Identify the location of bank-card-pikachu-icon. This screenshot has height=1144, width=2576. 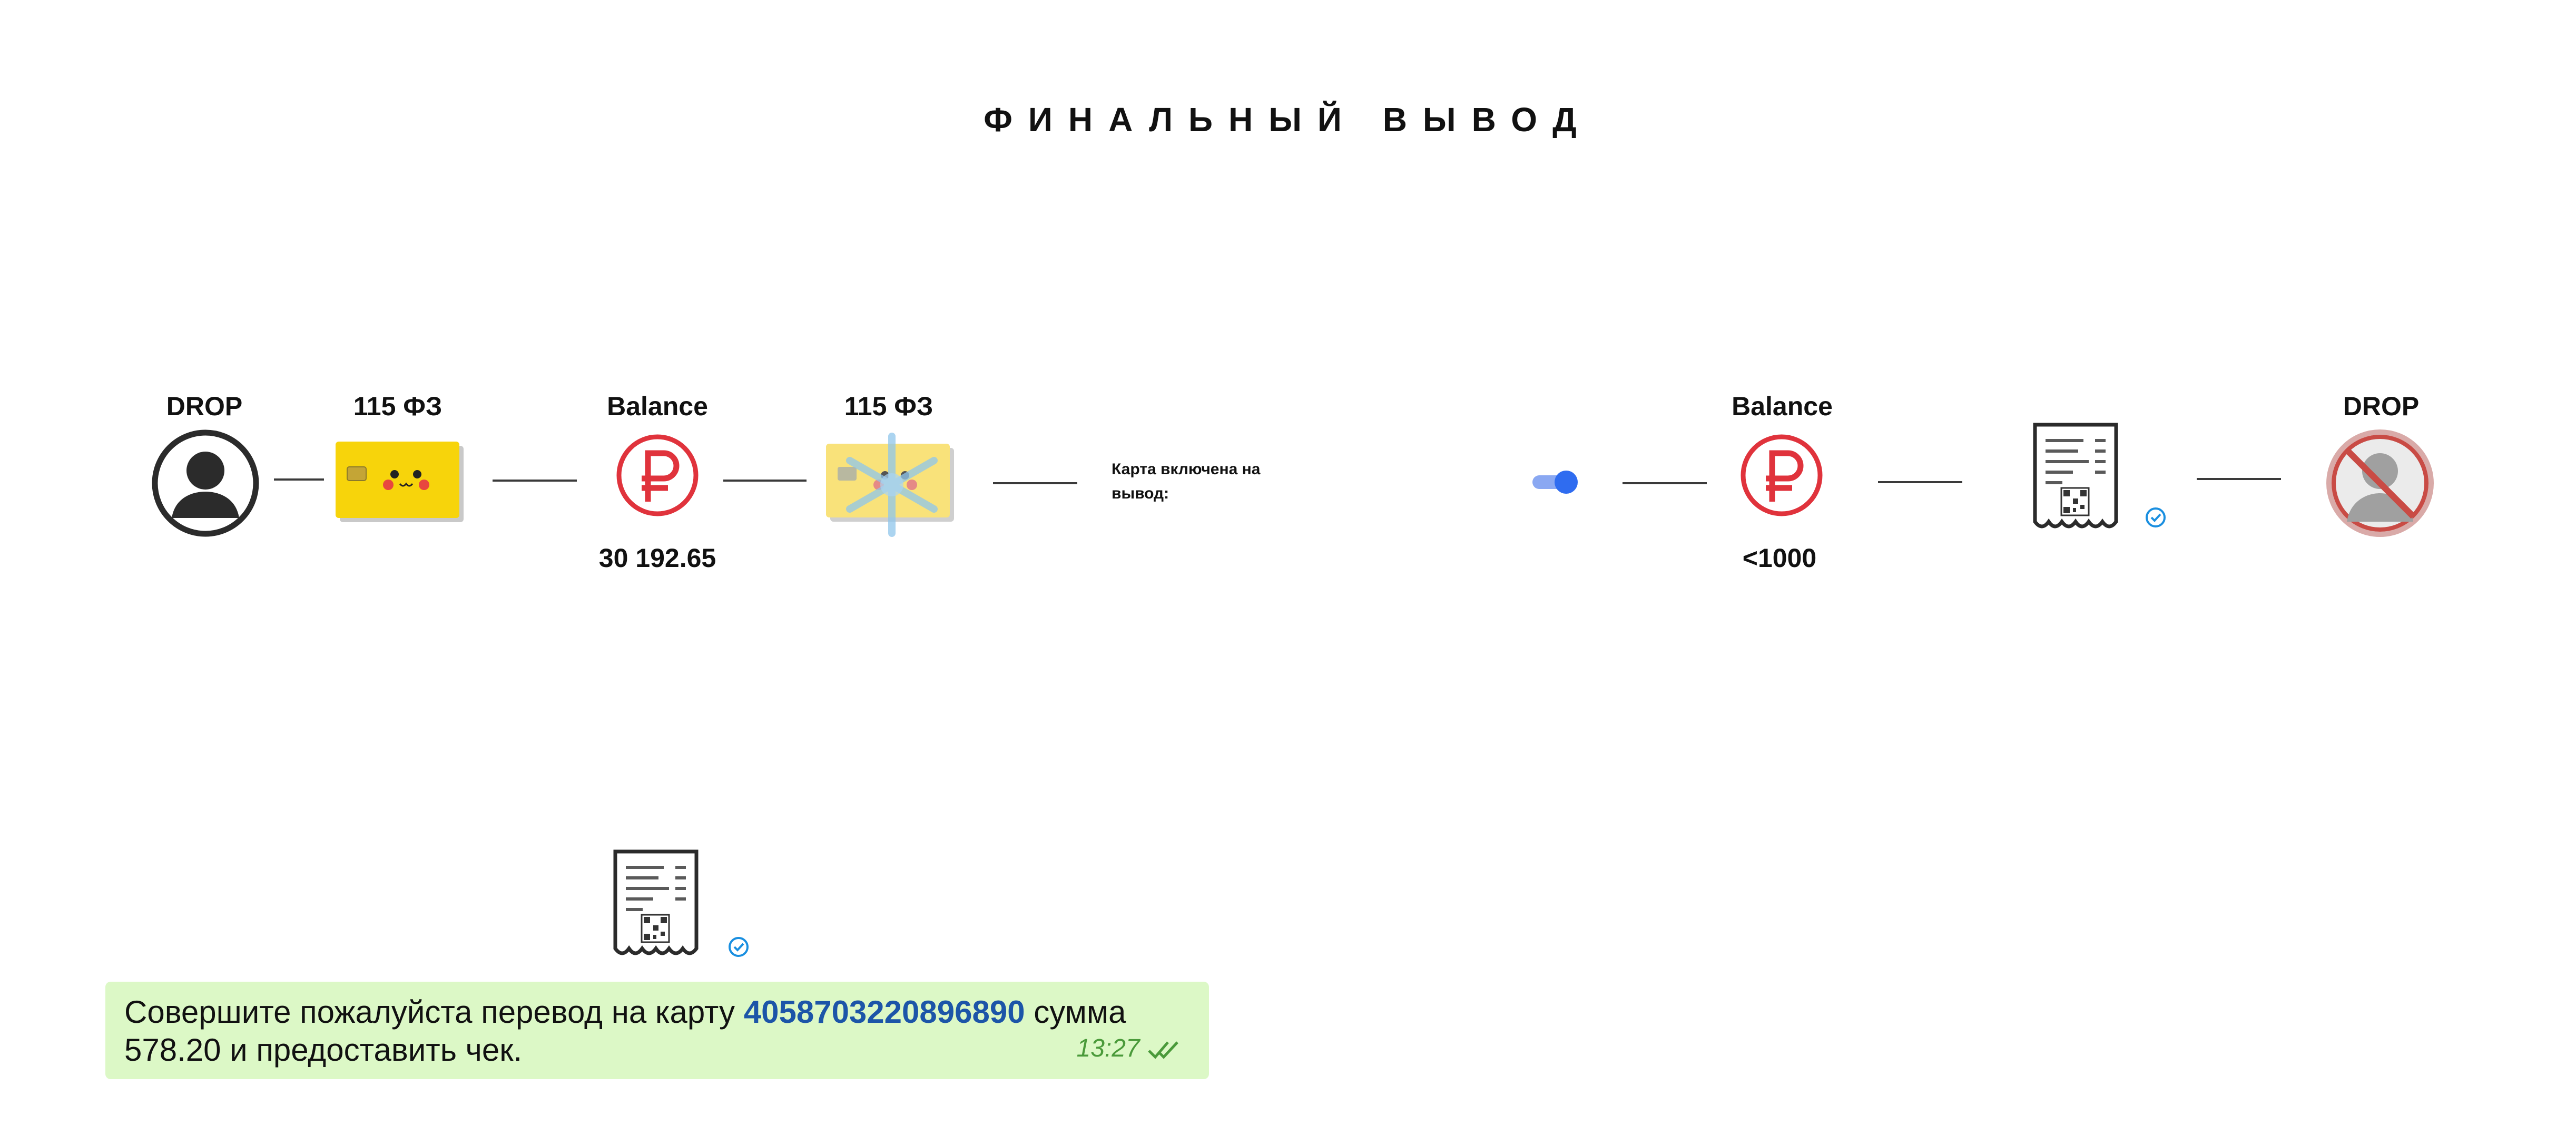
(401, 483).